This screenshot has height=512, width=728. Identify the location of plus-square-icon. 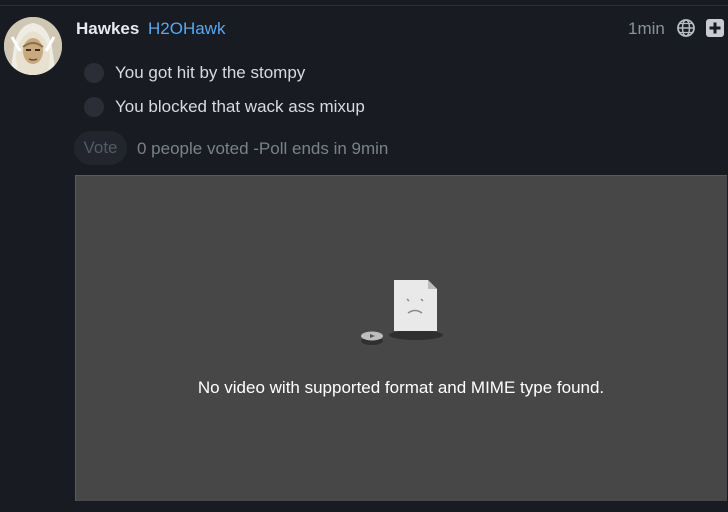
(715, 28).